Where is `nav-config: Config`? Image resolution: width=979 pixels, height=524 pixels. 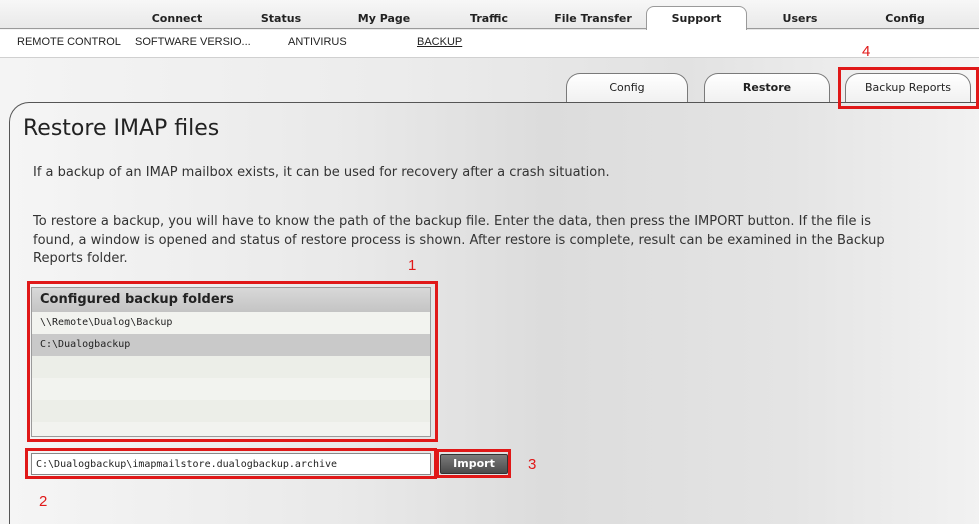 nav-config: Config is located at coordinates (905, 18).